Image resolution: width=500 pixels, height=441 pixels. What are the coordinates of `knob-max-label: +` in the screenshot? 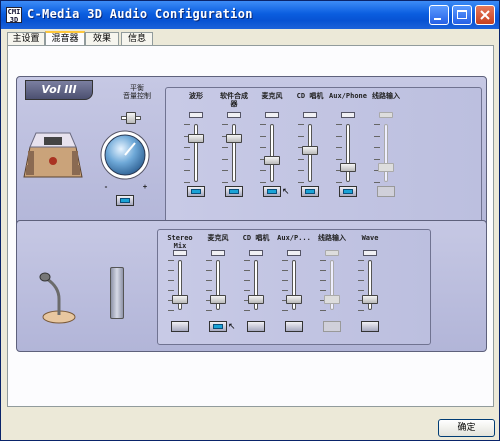 It's located at (145, 187).